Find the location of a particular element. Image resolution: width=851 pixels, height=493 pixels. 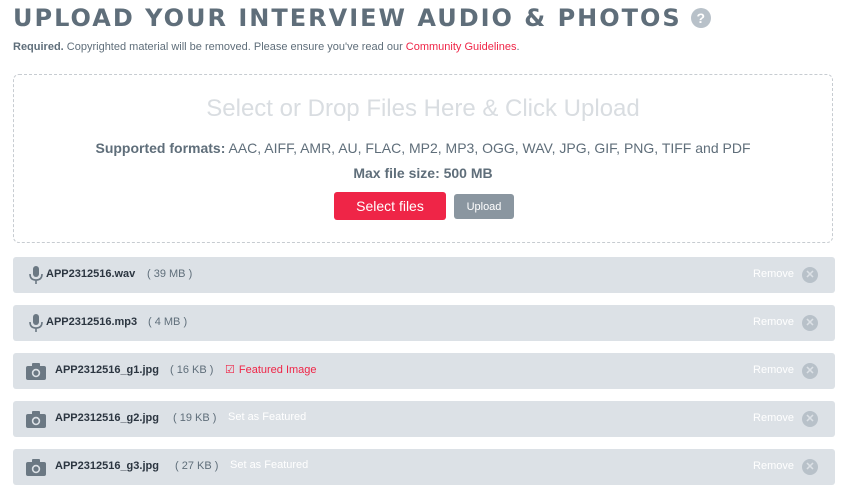

formats-label: Supported formats: is located at coordinates (160, 148).